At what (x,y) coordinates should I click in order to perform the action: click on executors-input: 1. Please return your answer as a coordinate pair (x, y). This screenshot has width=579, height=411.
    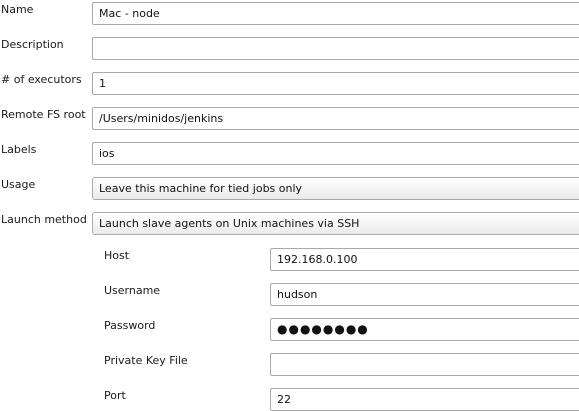
    Looking at the image, I should click on (335, 83).